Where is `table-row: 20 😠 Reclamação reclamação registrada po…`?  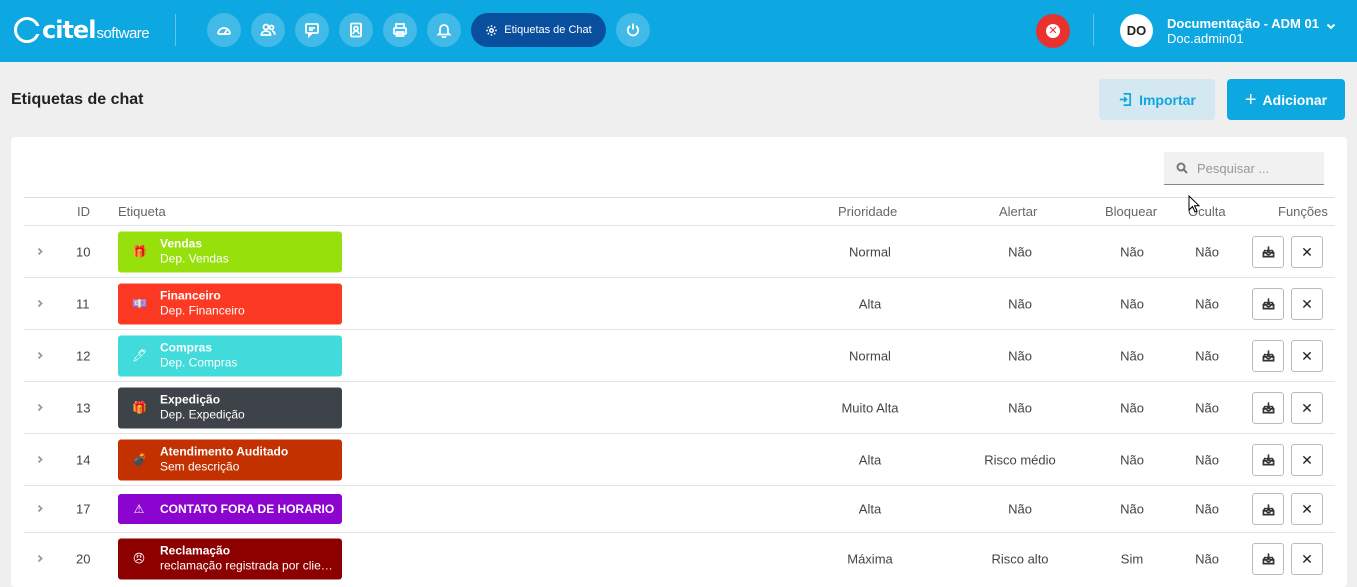
table-row: 20 😠 Reclamação reclamação registrada po… is located at coordinates (679, 558).